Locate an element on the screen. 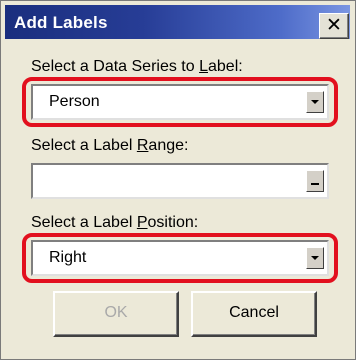 Image resolution: width=356 pixels, height=360 pixels. label-range-label-accesskey: R is located at coordinates (142, 145).